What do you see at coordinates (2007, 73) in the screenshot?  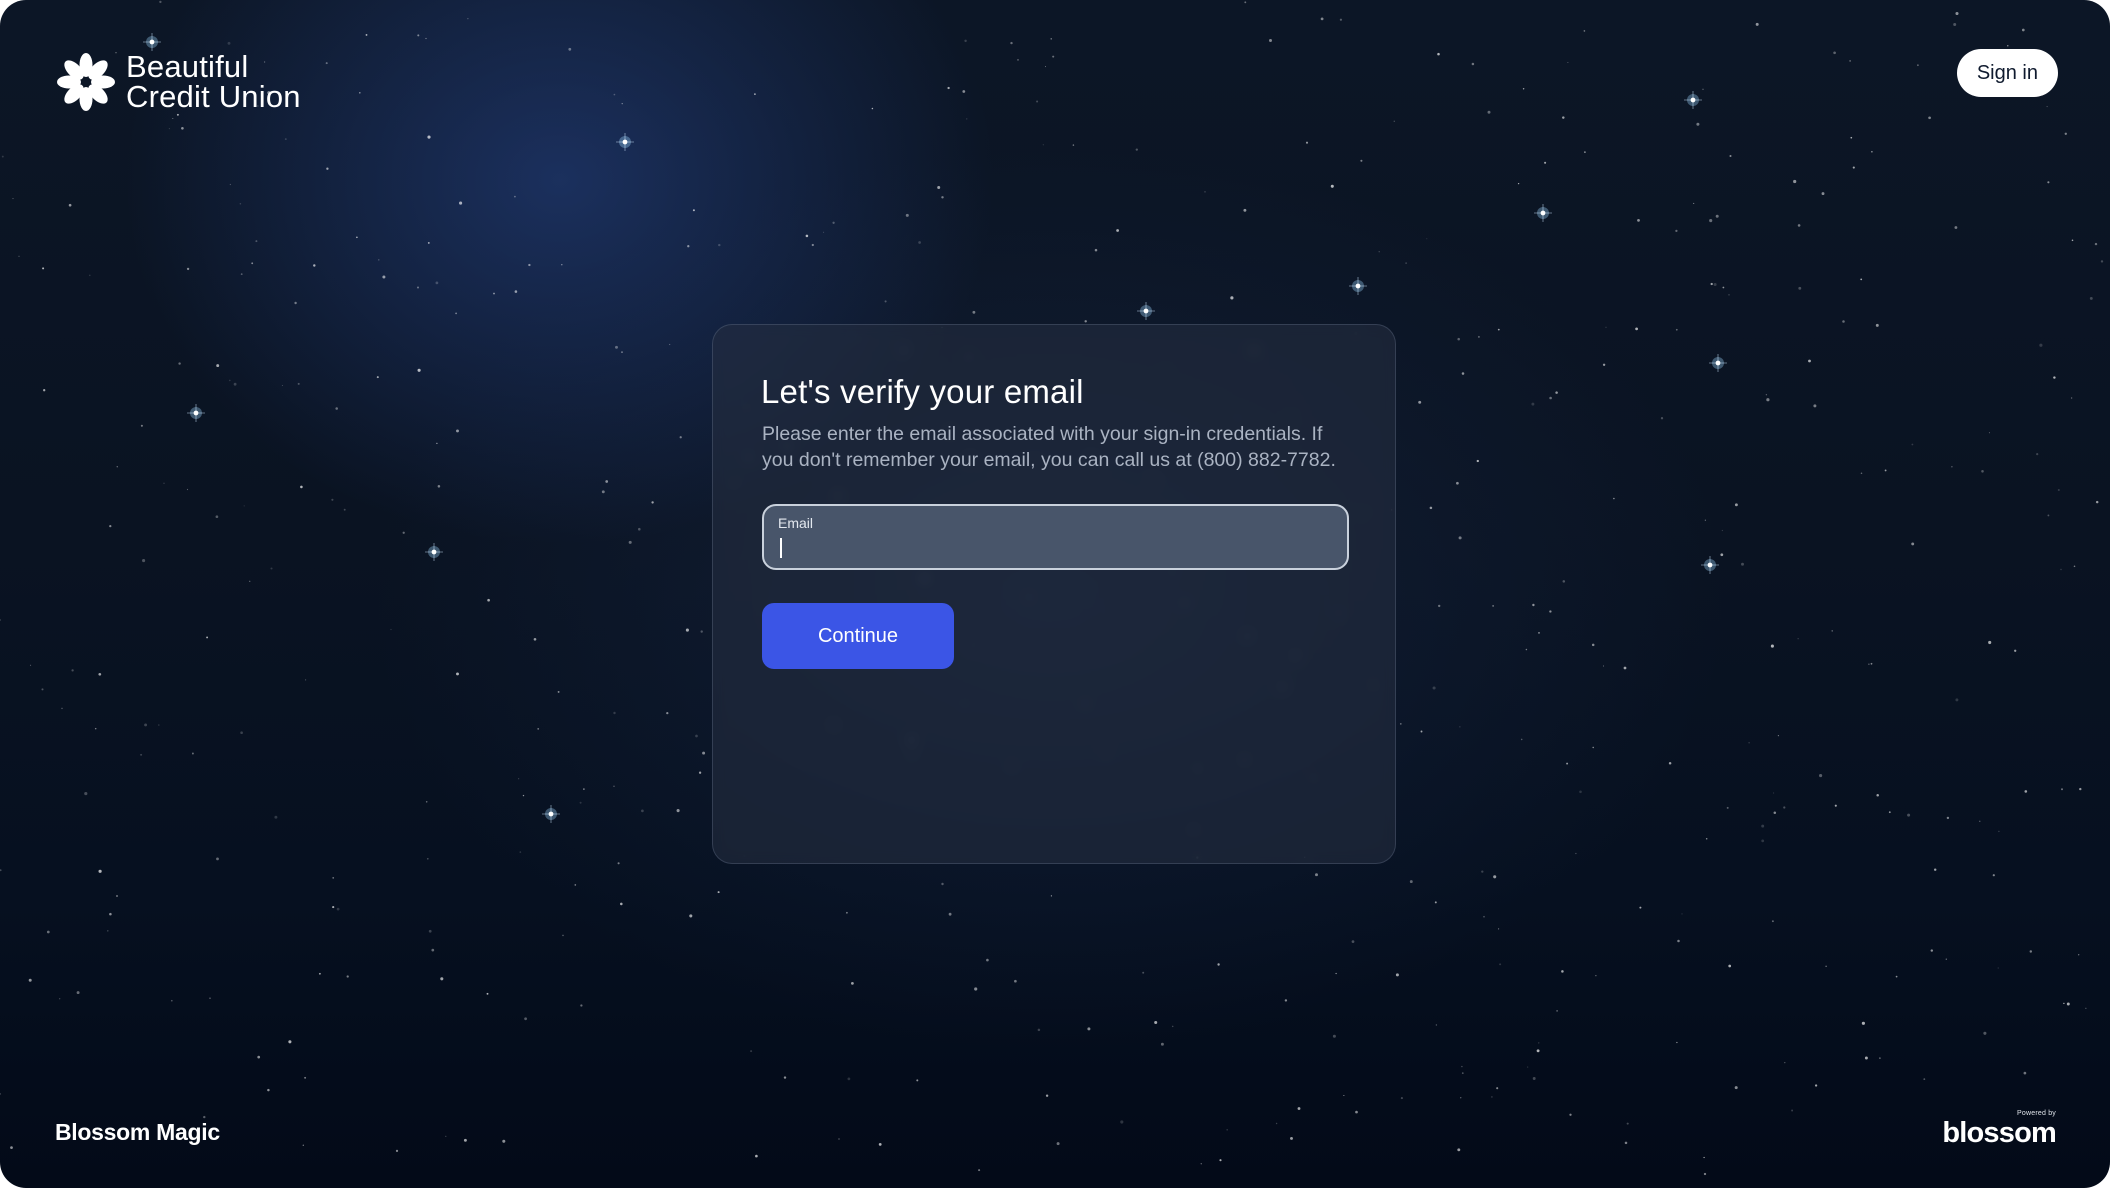 I see `sign-in-button: Sign in` at bounding box center [2007, 73].